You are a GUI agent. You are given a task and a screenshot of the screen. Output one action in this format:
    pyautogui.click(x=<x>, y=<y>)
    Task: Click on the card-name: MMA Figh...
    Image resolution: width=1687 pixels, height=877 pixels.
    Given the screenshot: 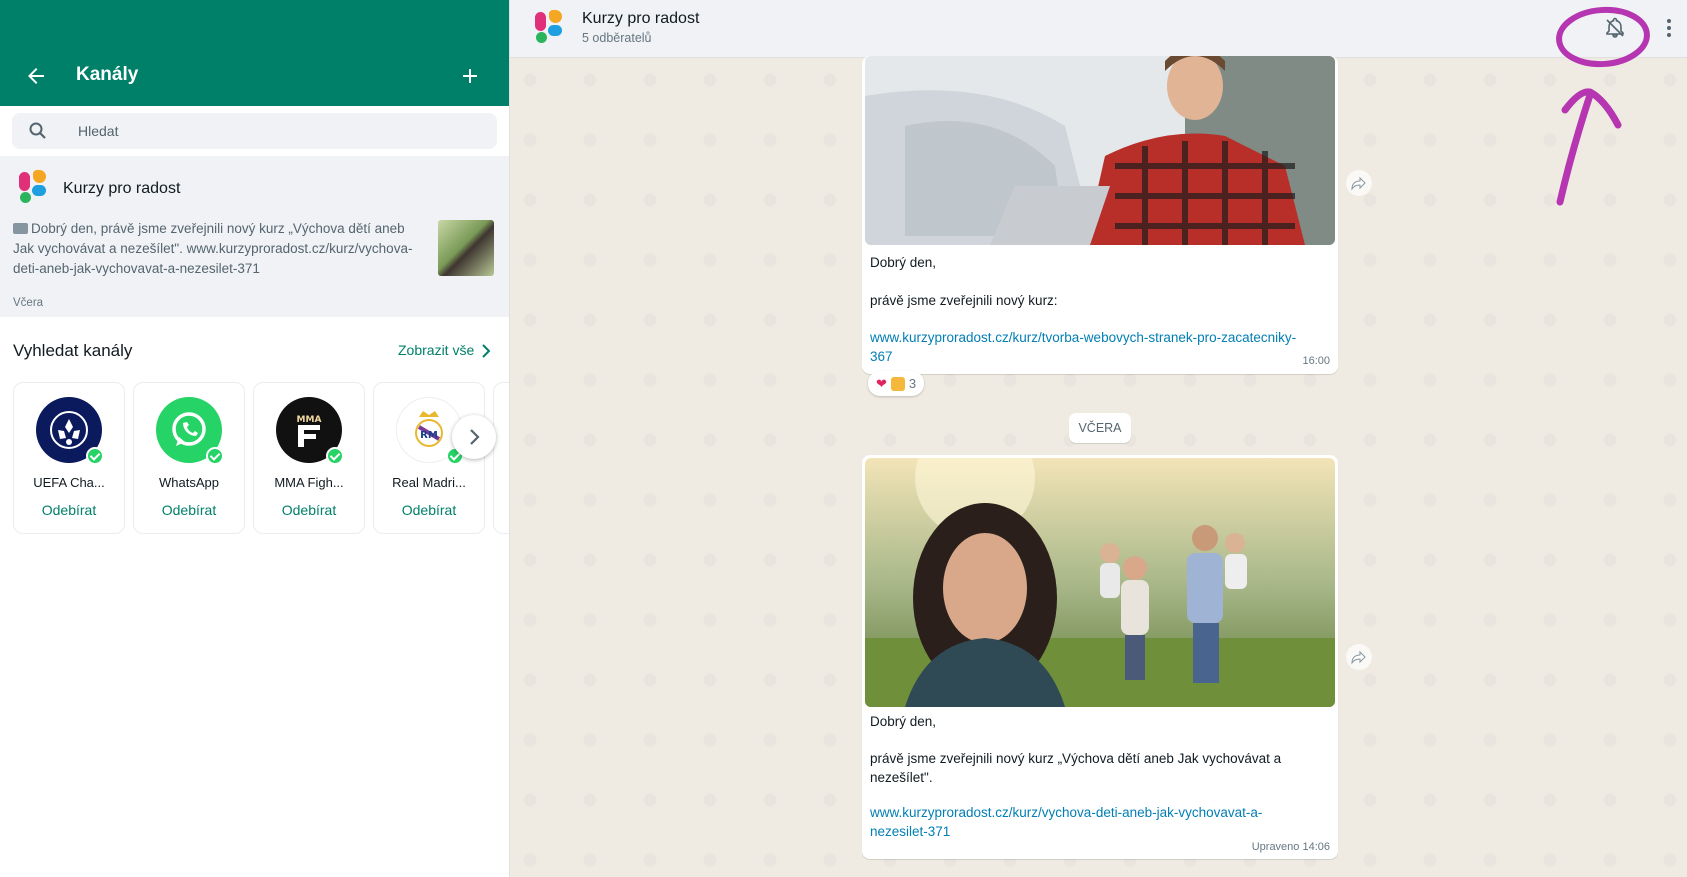 What is the action you would take?
    pyautogui.click(x=309, y=482)
    